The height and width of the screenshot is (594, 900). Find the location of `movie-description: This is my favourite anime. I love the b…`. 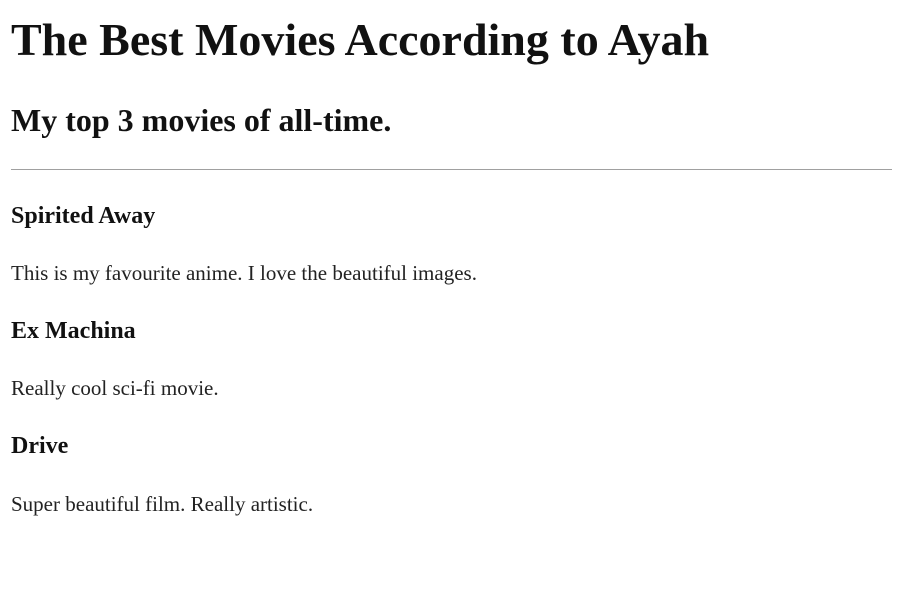

movie-description: This is my favourite anime. I love the b… is located at coordinates (244, 273).